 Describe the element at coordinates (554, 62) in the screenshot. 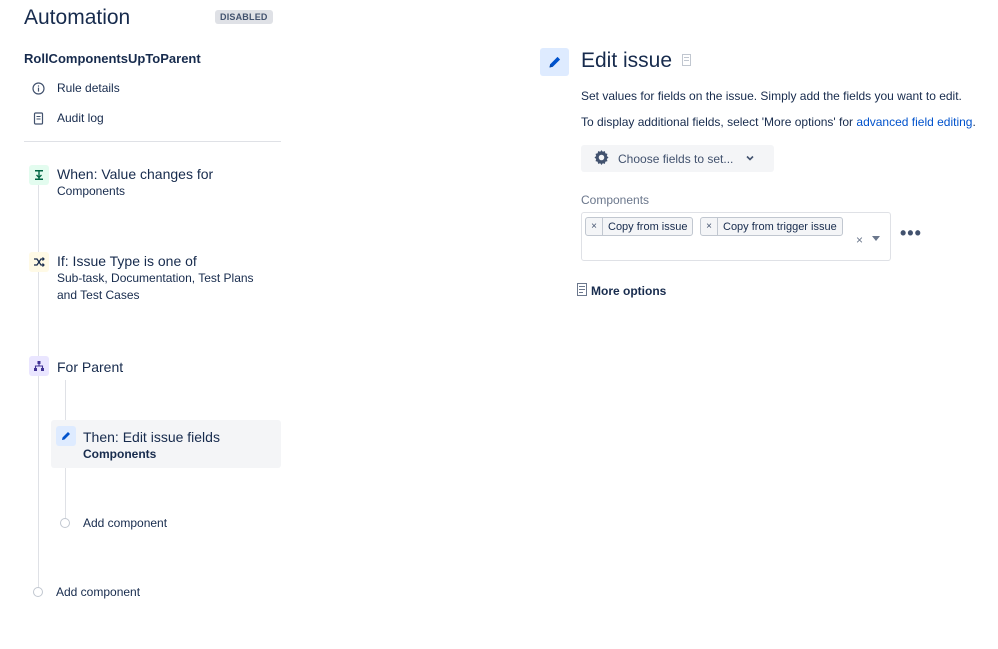

I see `edit-issue-icon` at that location.